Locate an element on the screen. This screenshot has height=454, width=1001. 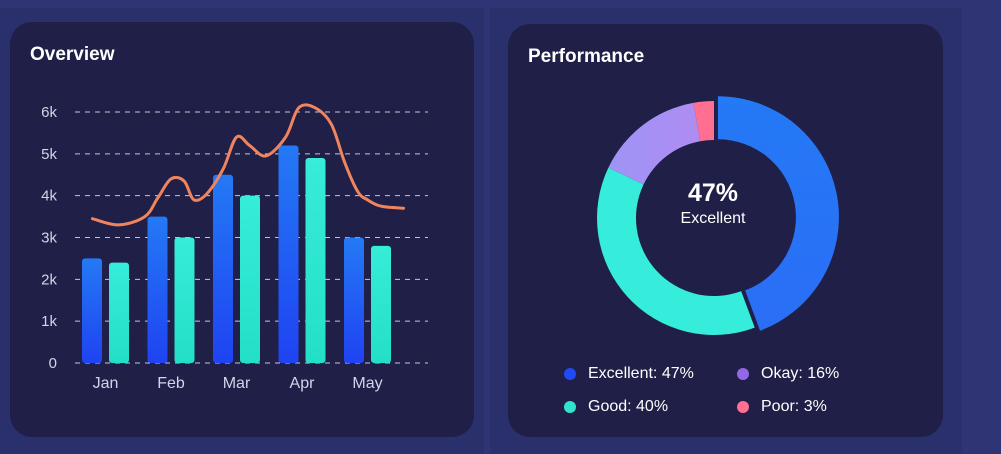
donut-slice-okay is located at coordinates (654, 143).